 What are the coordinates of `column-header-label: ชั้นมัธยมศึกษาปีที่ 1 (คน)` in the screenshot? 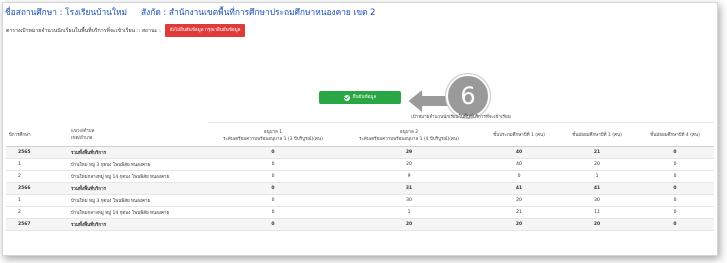 It's located at (597, 135).